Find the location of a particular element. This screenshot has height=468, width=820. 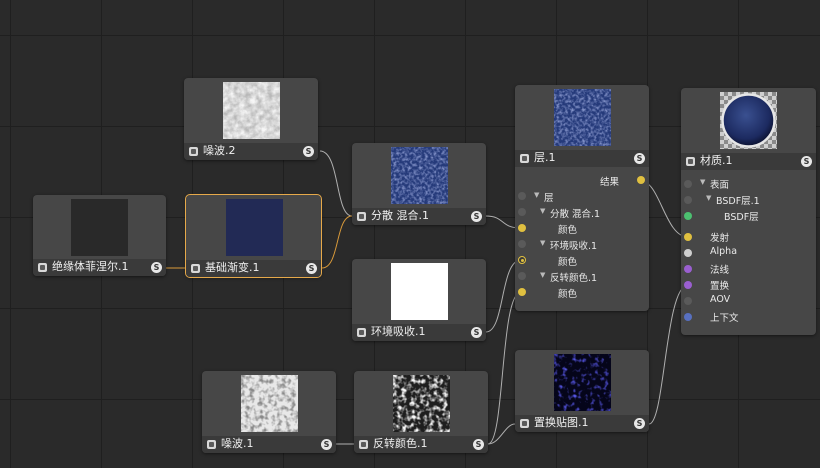

port-scatter-group: ▼ 分散 混合.1 is located at coordinates (582, 213).